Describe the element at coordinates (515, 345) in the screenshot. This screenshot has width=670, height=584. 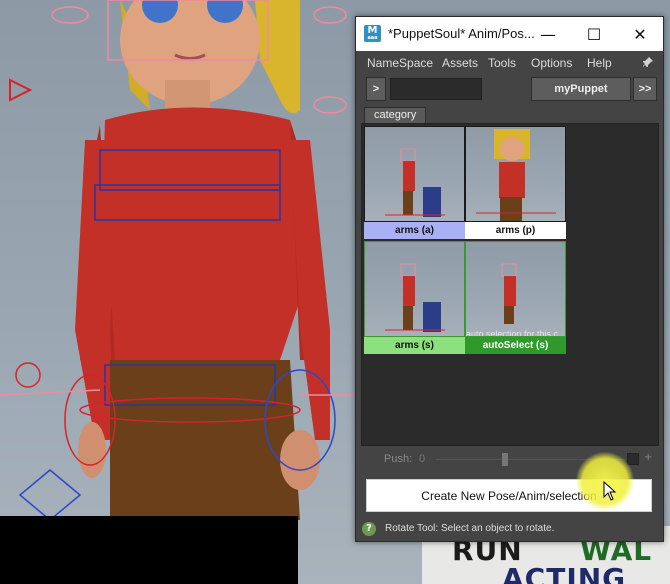
I see `thumbnail-label: autoSelect (s)` at that location.